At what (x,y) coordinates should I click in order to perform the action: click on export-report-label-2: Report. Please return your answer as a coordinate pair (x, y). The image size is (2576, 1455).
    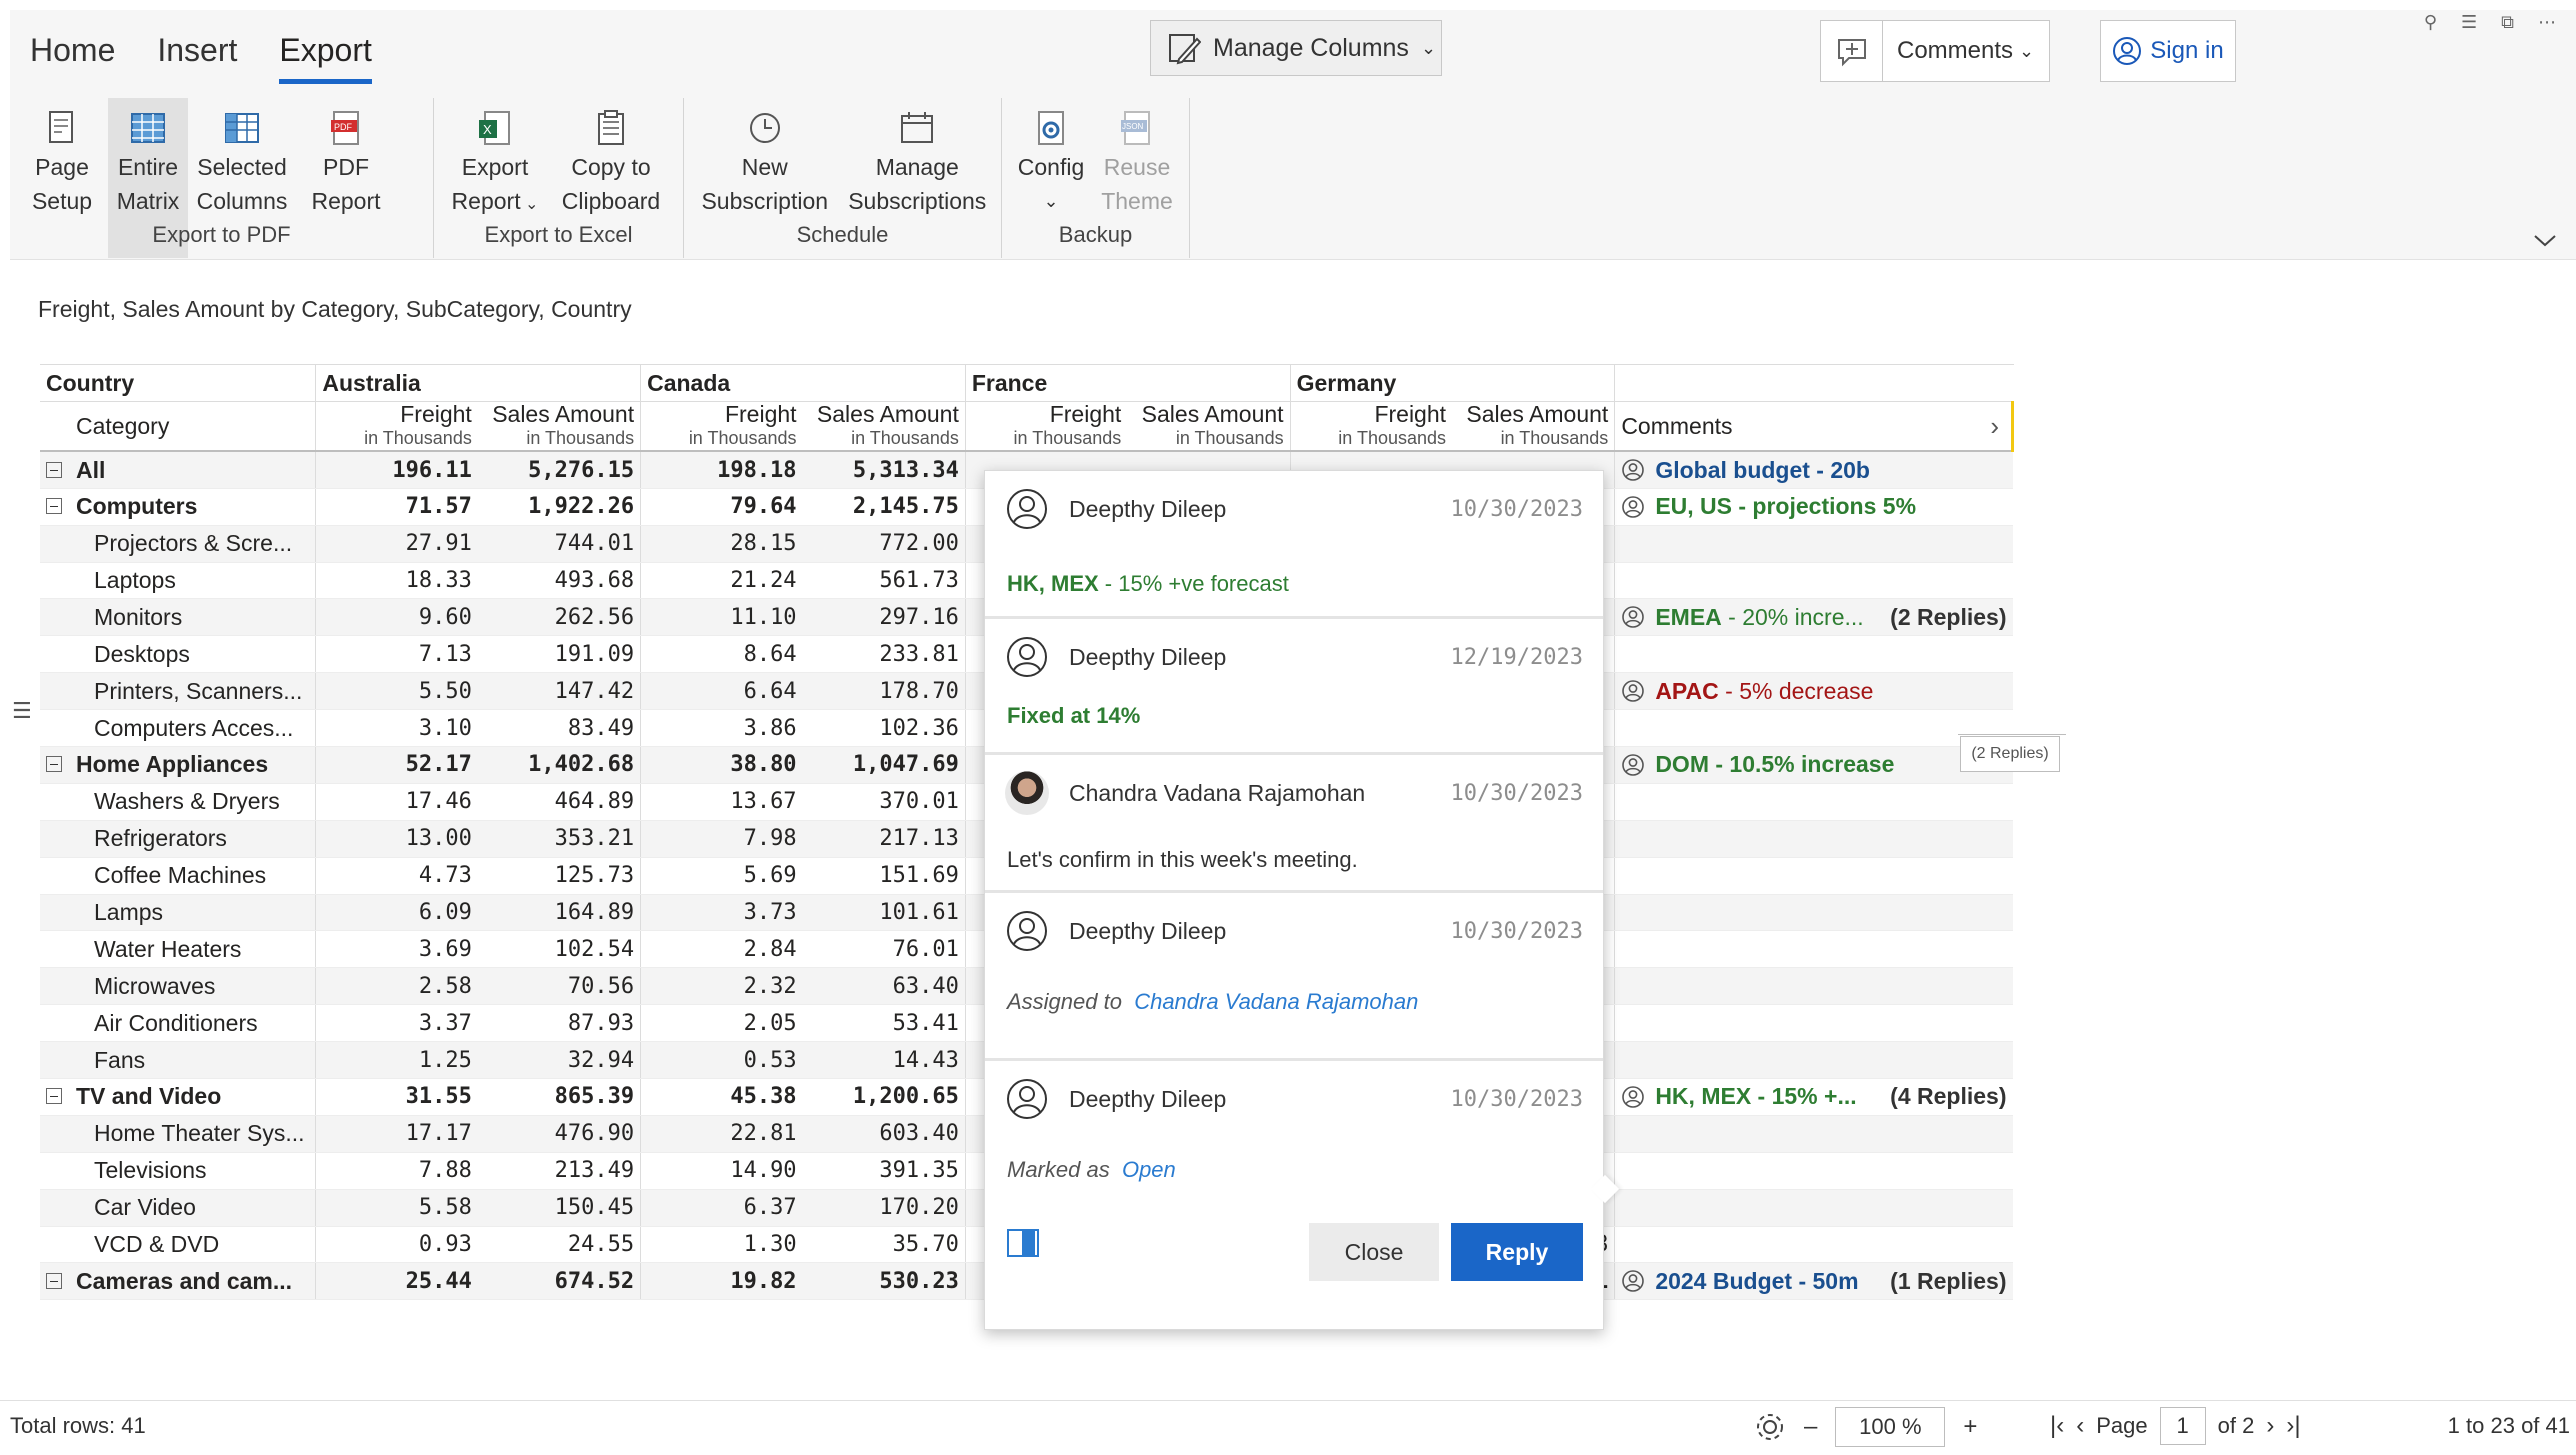
    Looking at the image, I should click on (486, 201).